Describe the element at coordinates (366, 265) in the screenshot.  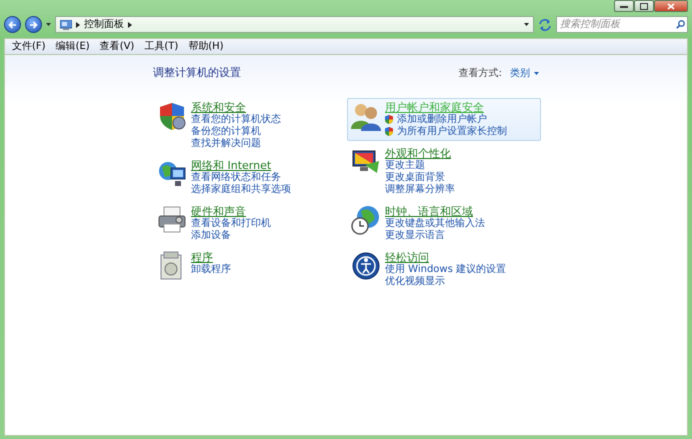
I see `accessibility-drawing` at that location.